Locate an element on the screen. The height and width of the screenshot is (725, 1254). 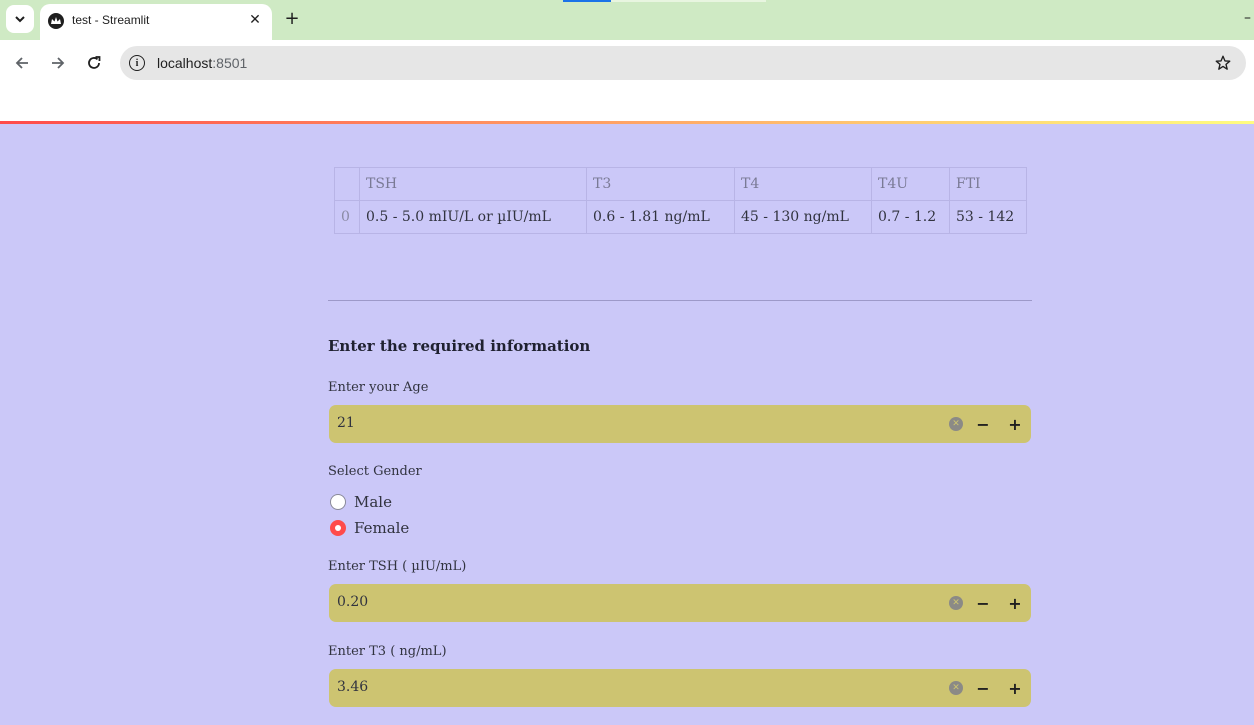
age-value: 21 is located at coordinates (346, 423).